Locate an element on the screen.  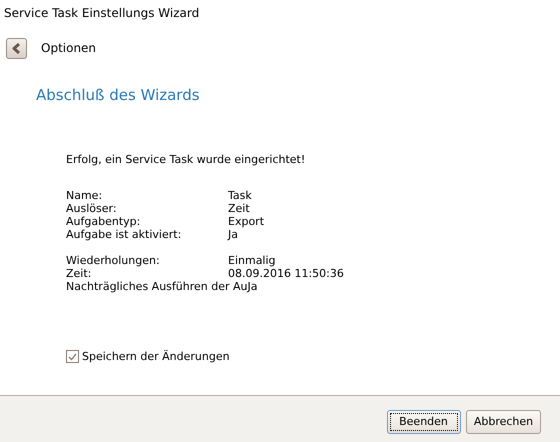
wizard-heading: Abschluß des Wizards is located at coordinates (118, 95).